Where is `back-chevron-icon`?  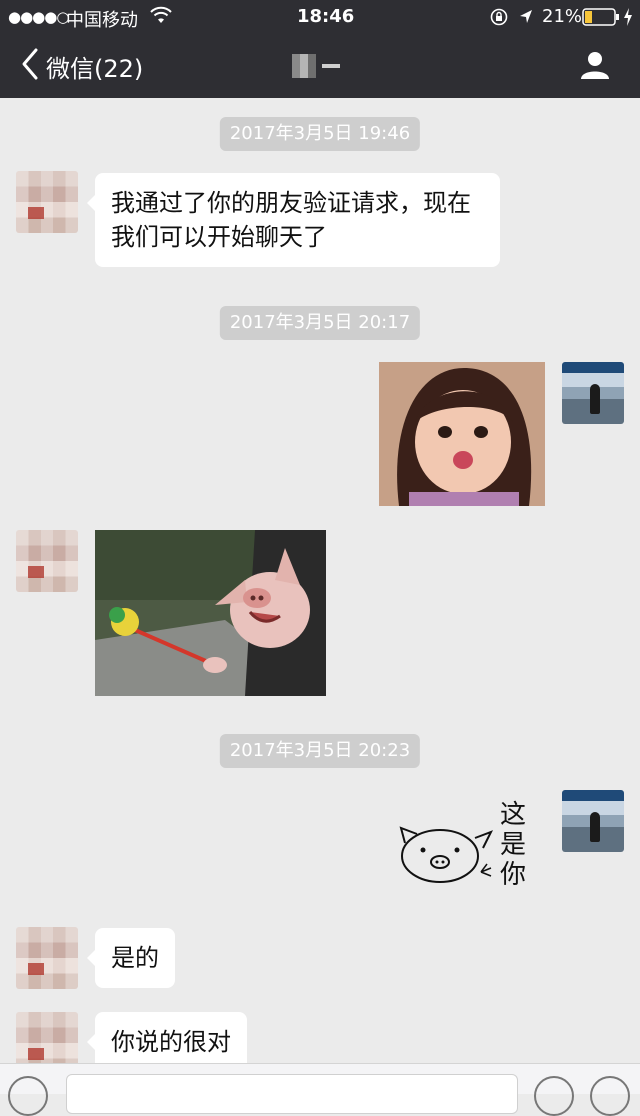 back-chevron-icon is located at coordinates (30, 66).